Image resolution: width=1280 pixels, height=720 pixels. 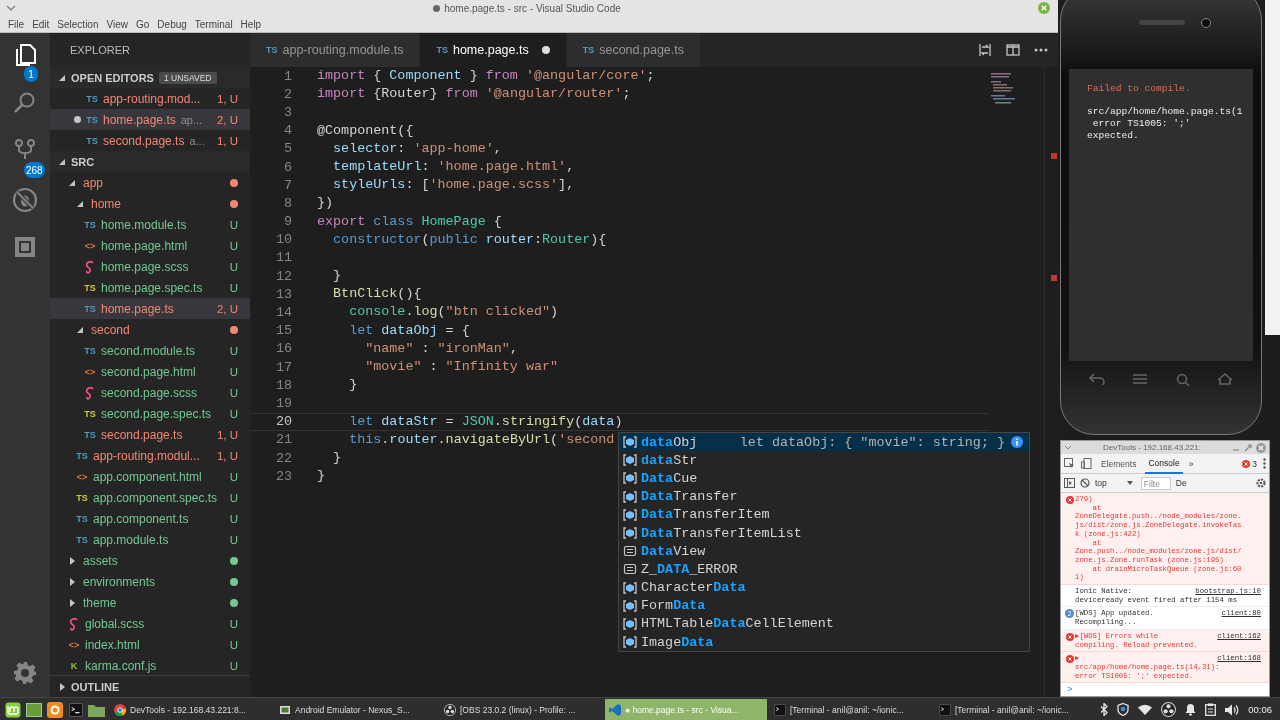 What do you see at coordinates (824, 478) in the screenshot?
I see `suggestion-item: DataCue` at bounding box center [824, 478].